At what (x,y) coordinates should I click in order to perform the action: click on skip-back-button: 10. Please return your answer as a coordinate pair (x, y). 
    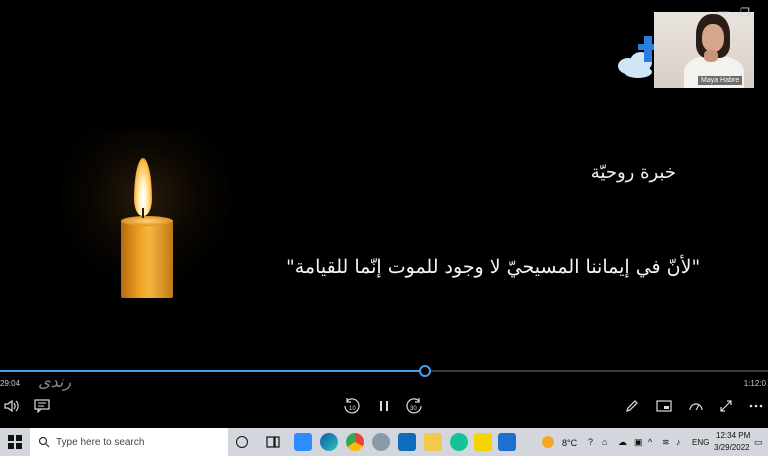
    Looking at the image, I should click on (352, 406).